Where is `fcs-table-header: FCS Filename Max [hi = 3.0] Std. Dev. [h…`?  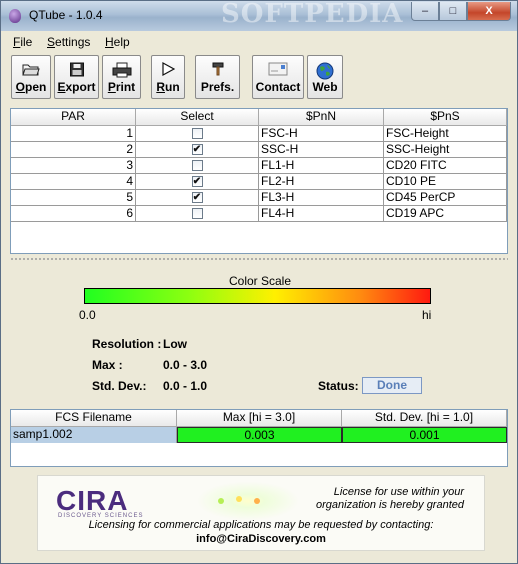
fcs-table-header: FCS Filename Max [hi = 3.0] Std. Dev. [h… is located at coordinates (259, 418).